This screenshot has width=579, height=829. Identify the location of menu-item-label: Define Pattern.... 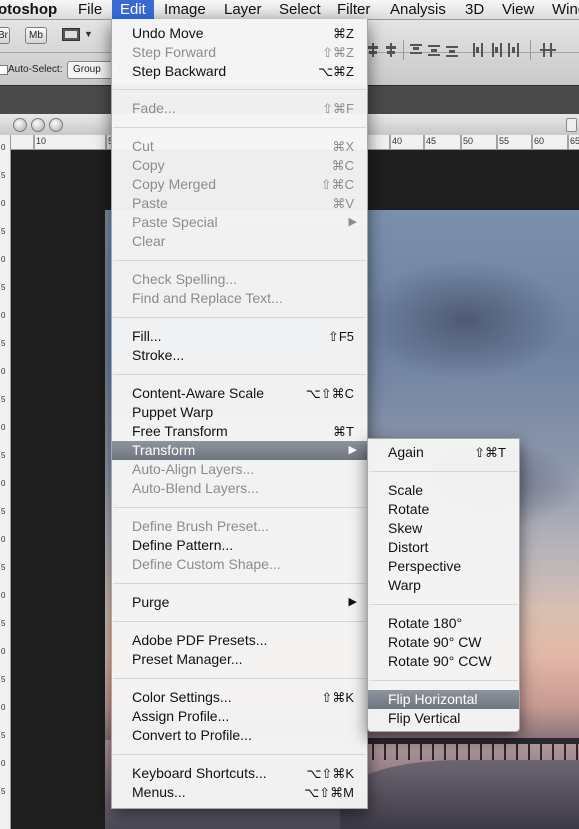
(183, 545).